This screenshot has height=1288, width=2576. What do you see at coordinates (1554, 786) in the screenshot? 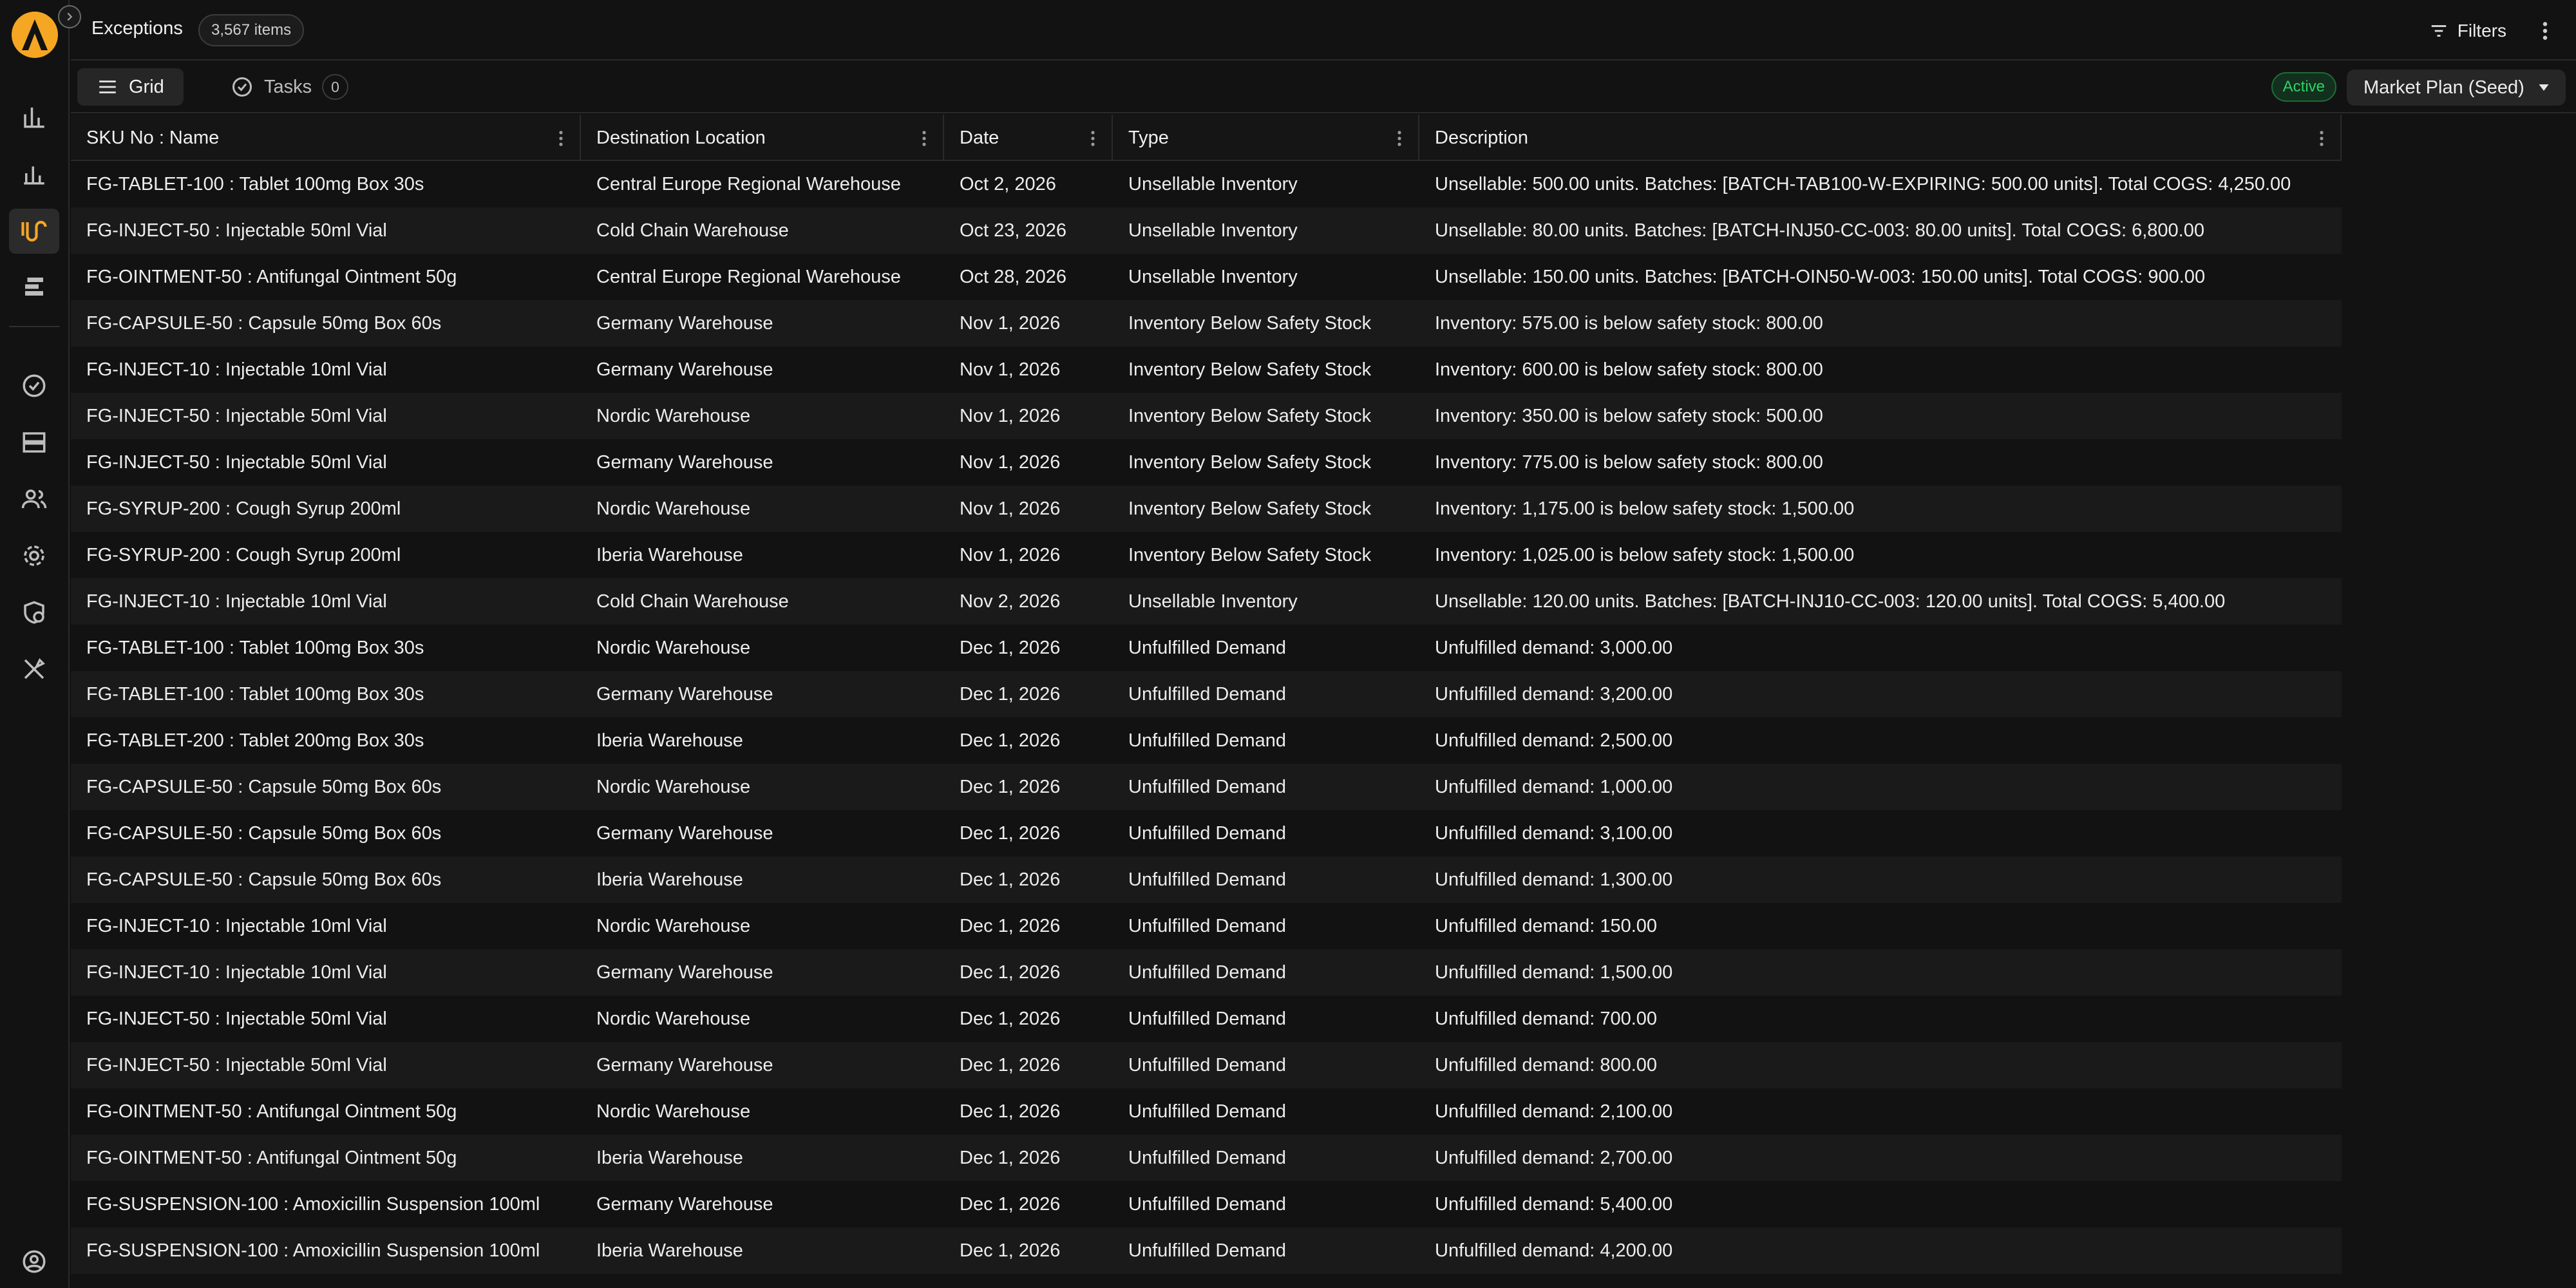
I see `cell-description: Unfulfilled demand: 1,000.00` at bounding box center [1554, 786].